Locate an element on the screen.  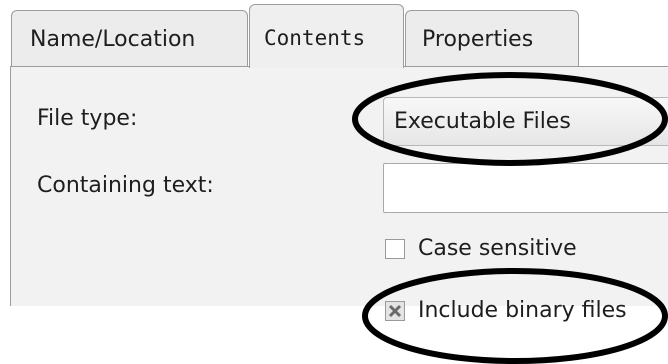
tab-properties-label: Properties is located at coordinates (478, 39).